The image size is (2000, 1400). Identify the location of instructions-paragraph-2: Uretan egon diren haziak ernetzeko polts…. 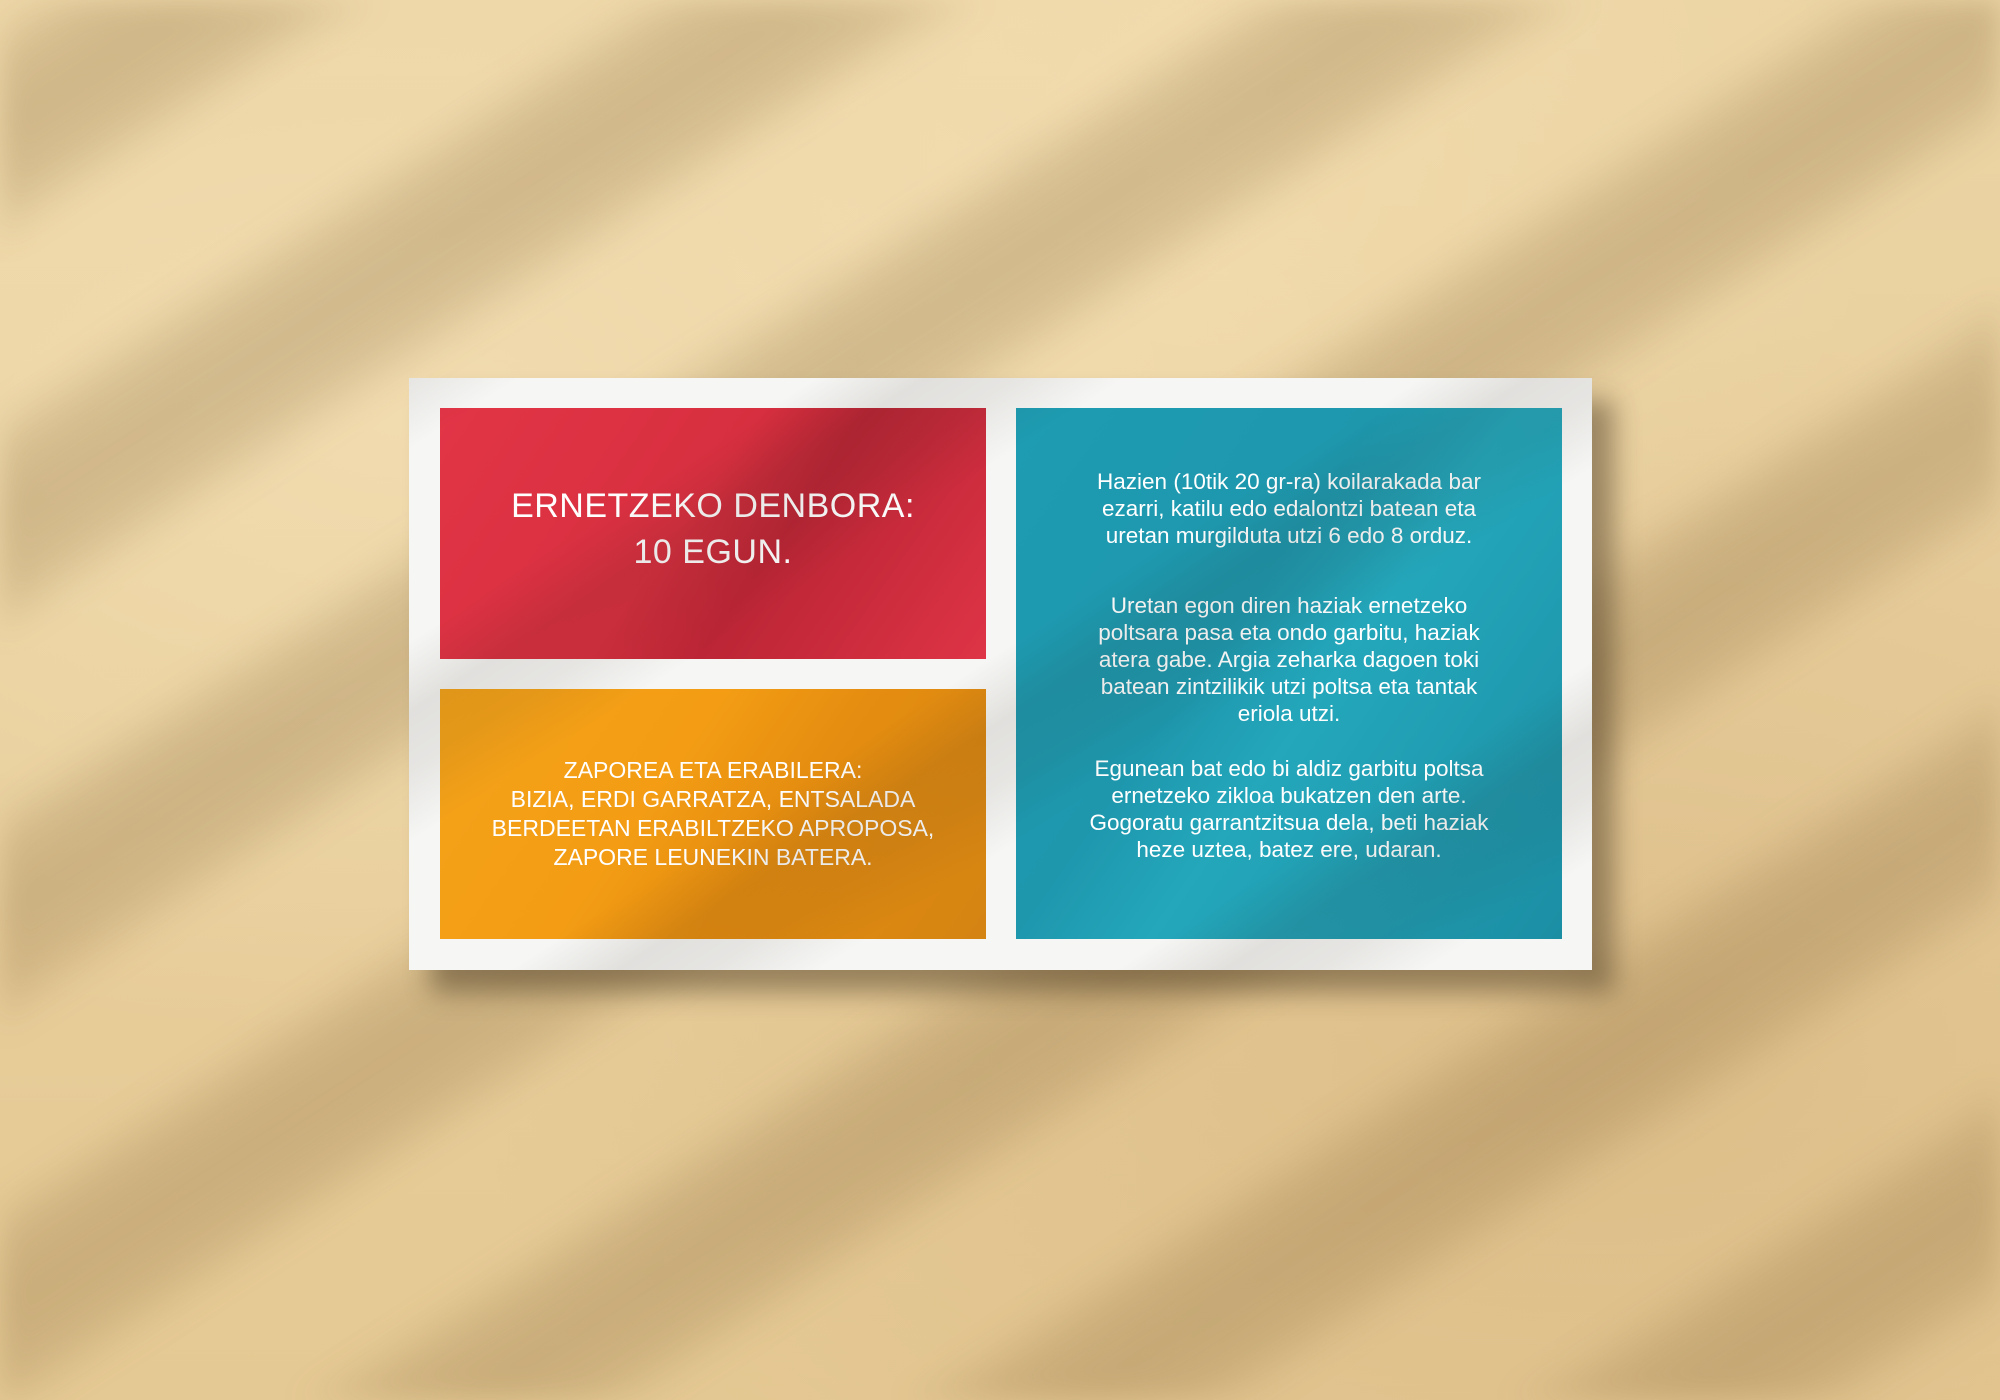
(1289, 659).